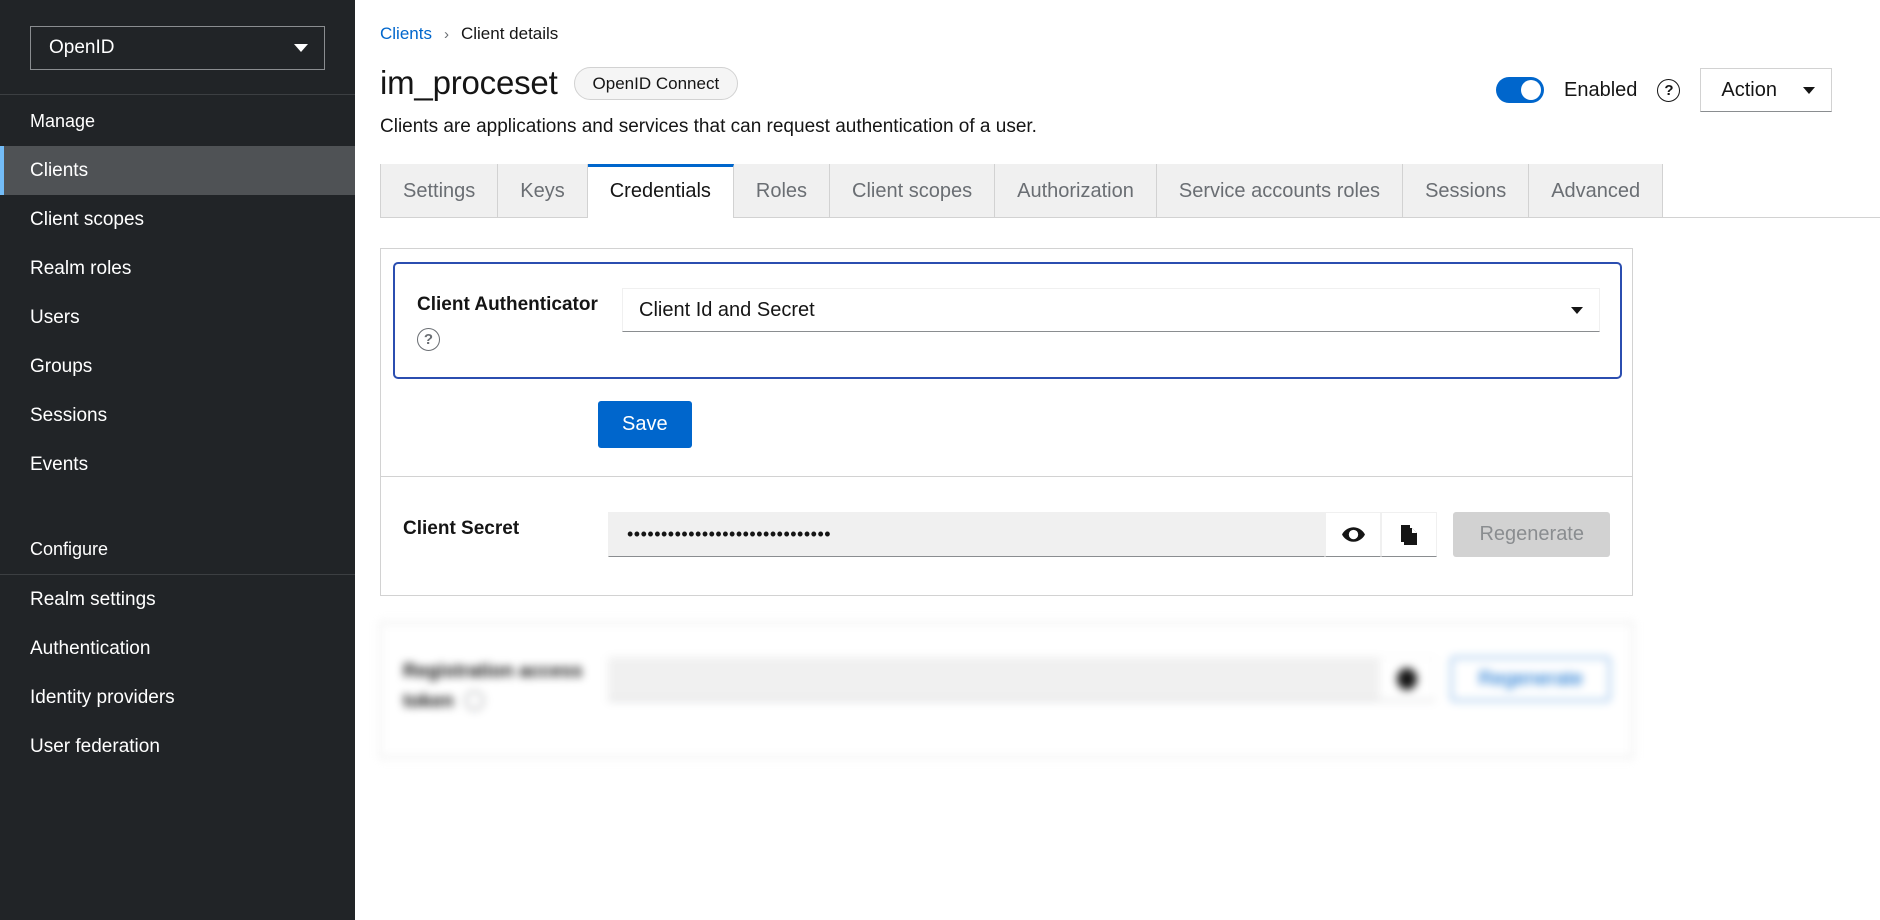 The width and height of the screenshot is (1880, 920). I want to click on sidebar-section-manage: Manage, so click(63, 121).